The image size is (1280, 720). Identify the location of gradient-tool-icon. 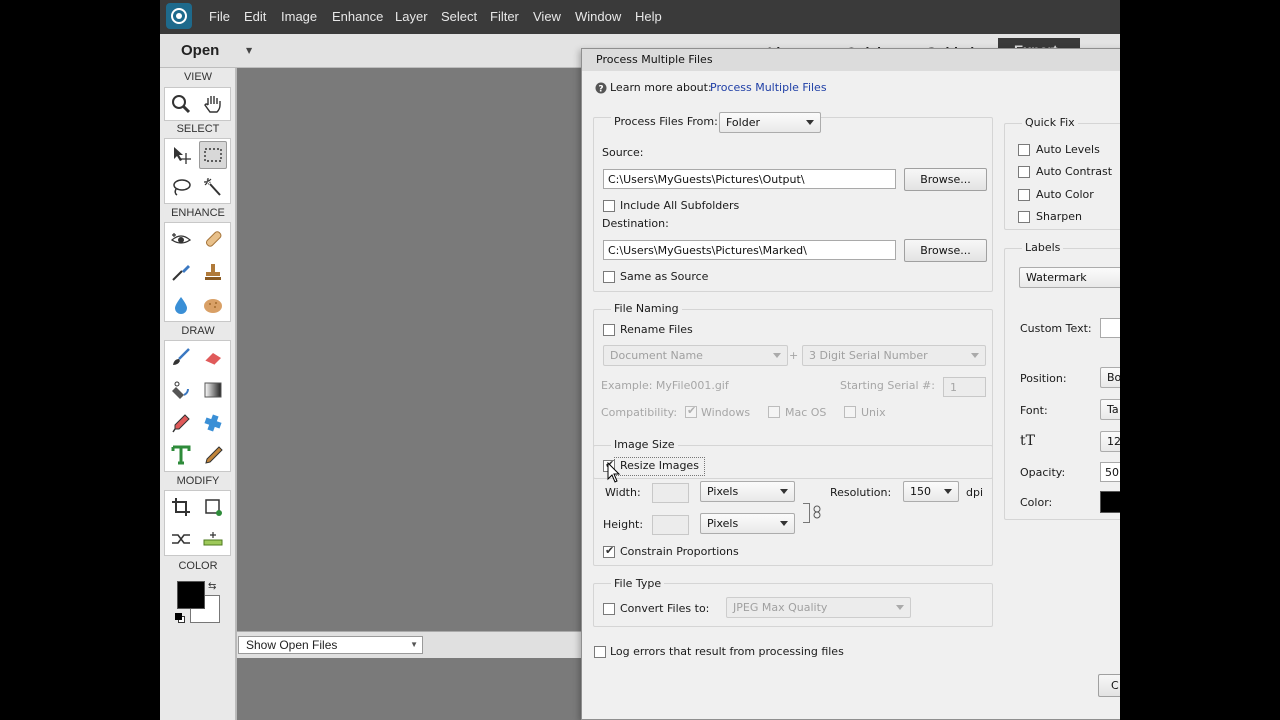
(213, 390).